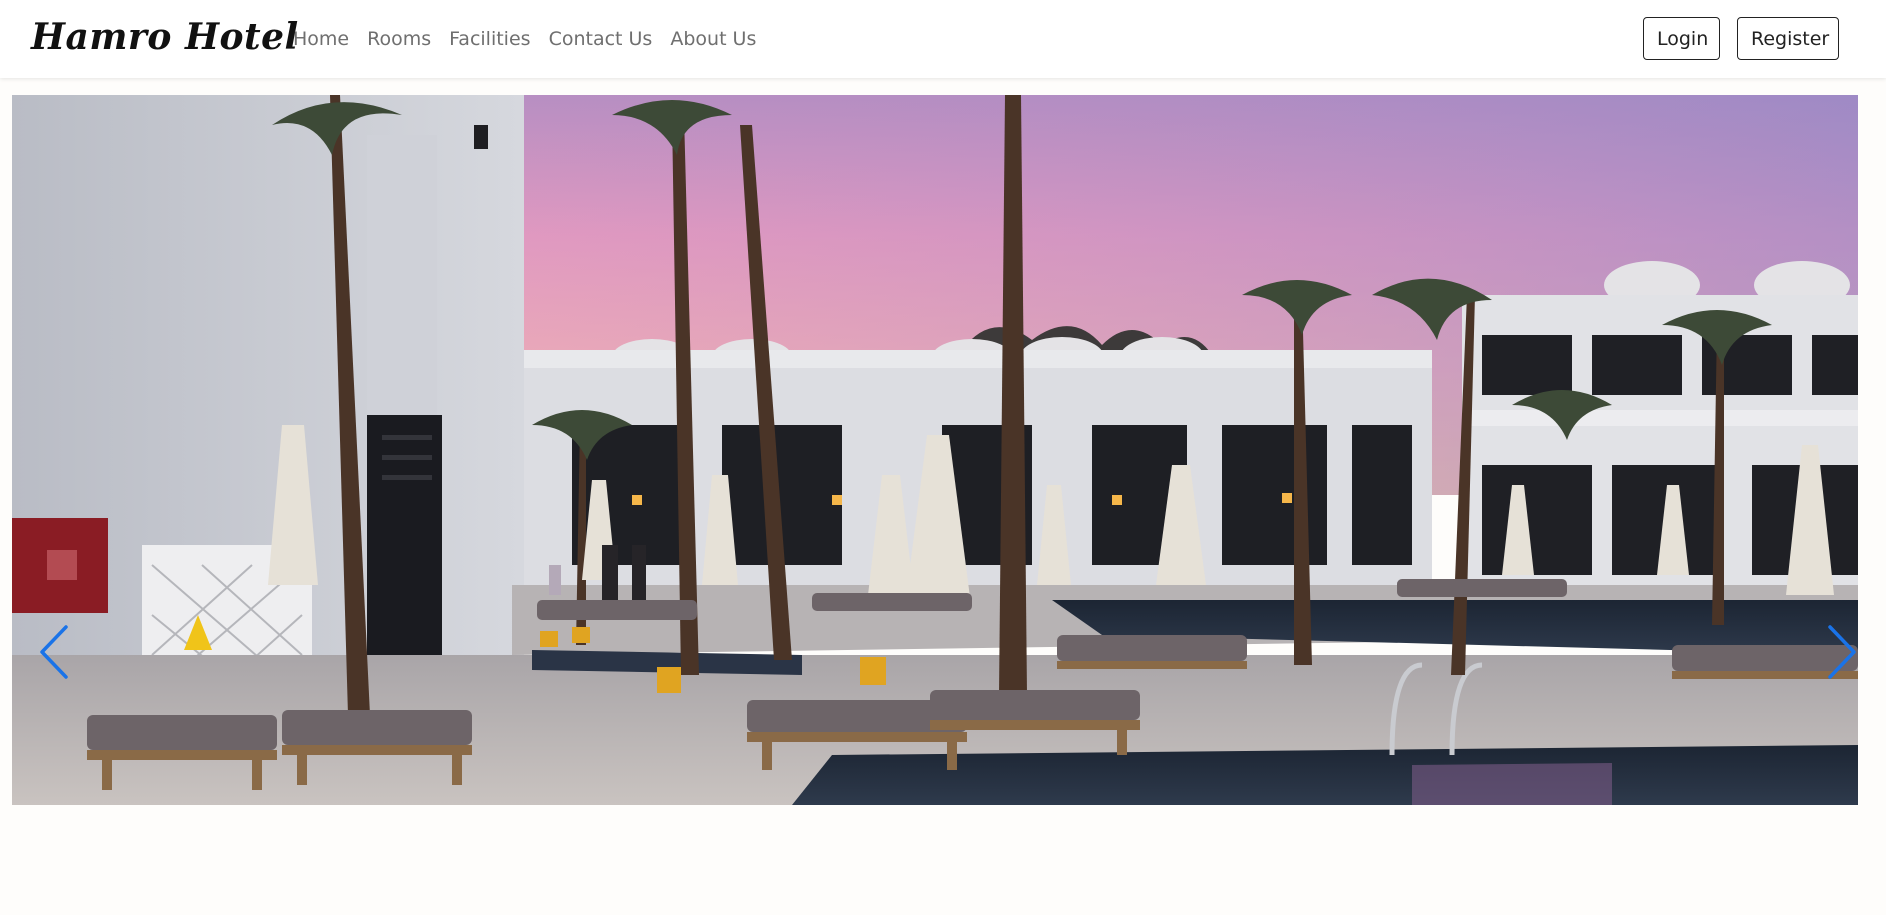  Describe the element at coordinates (601, 39) in the screenshot. I see `nav-link-contact-us: Contact Us` at that location.